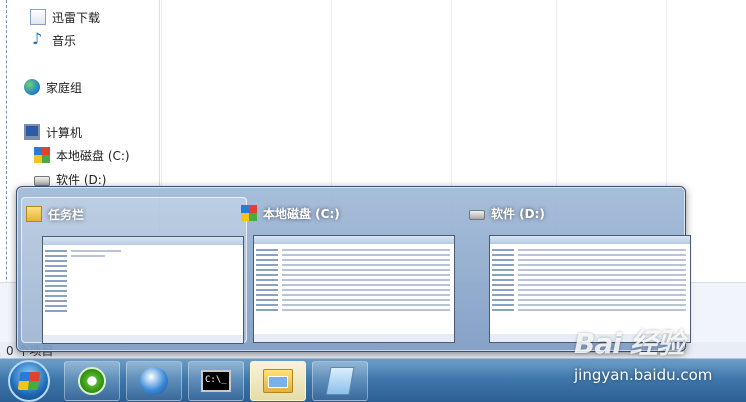 The height and width of the screenshot is (402, 746). I want to click on nav-item-xunlei-download: 迅雷下载, so click(65, 17).